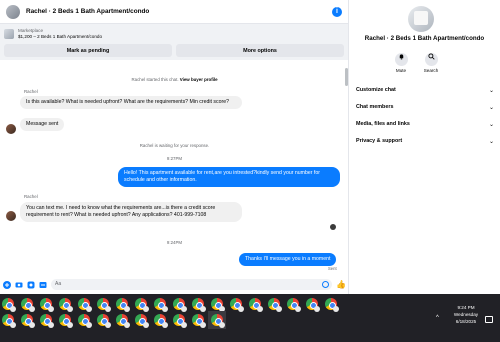 This screenshot has width=500, height=342. I want to click on waiting-notice: Rachel is waiting for your response., so click(174, 145).